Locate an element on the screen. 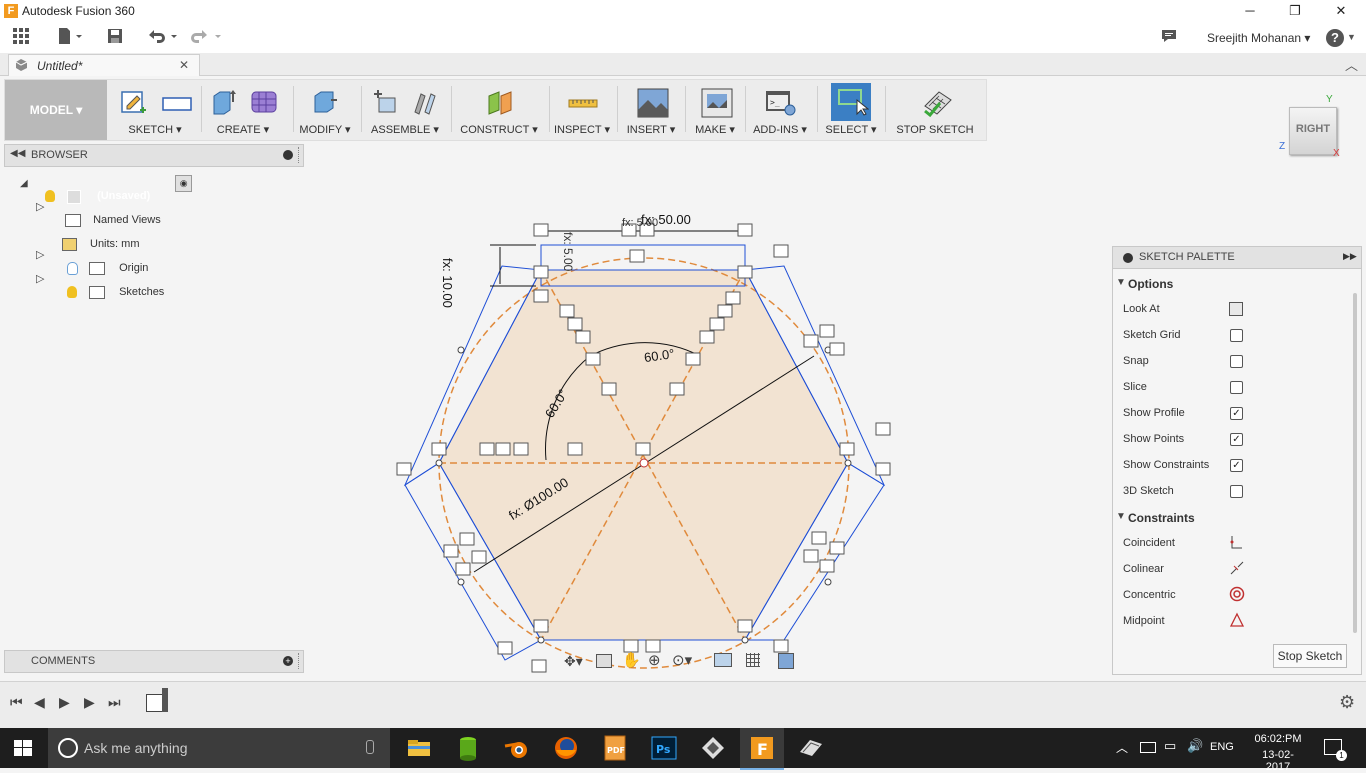 This screenshot has height=773, width=1366. app-cad-icon is located at coordinates (811, 748).